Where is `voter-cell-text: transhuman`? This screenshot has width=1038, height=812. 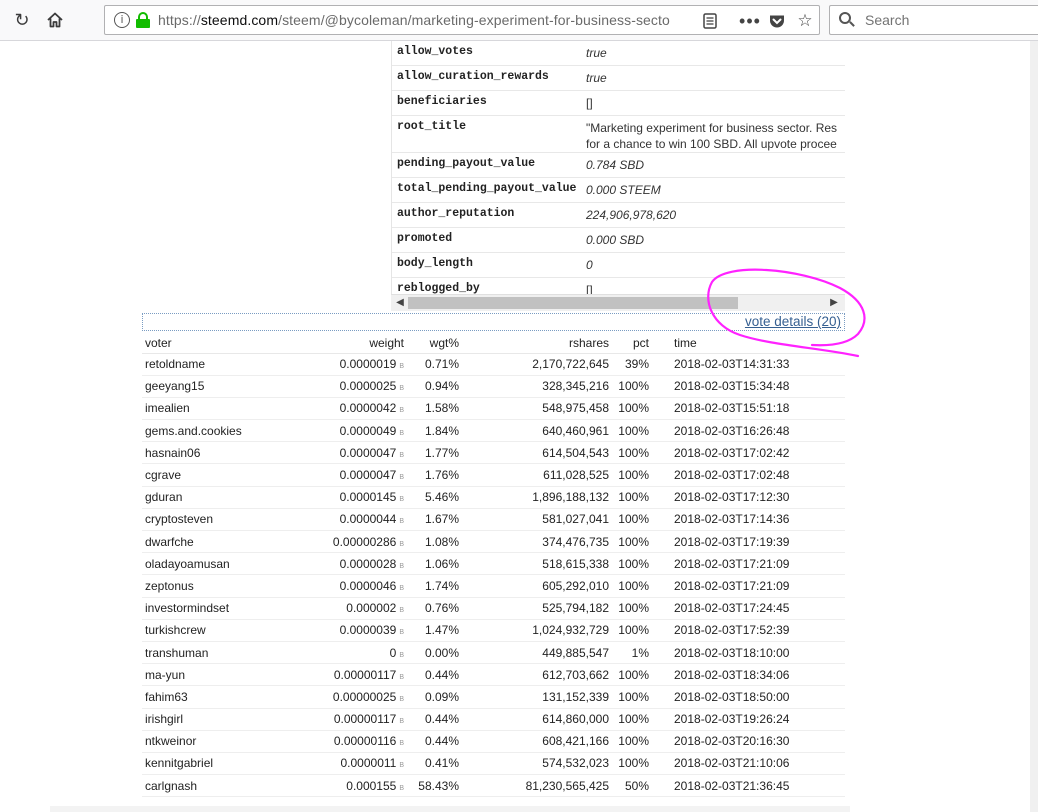
voter-cell-text: transhuman is located at coordinates (176, 653).